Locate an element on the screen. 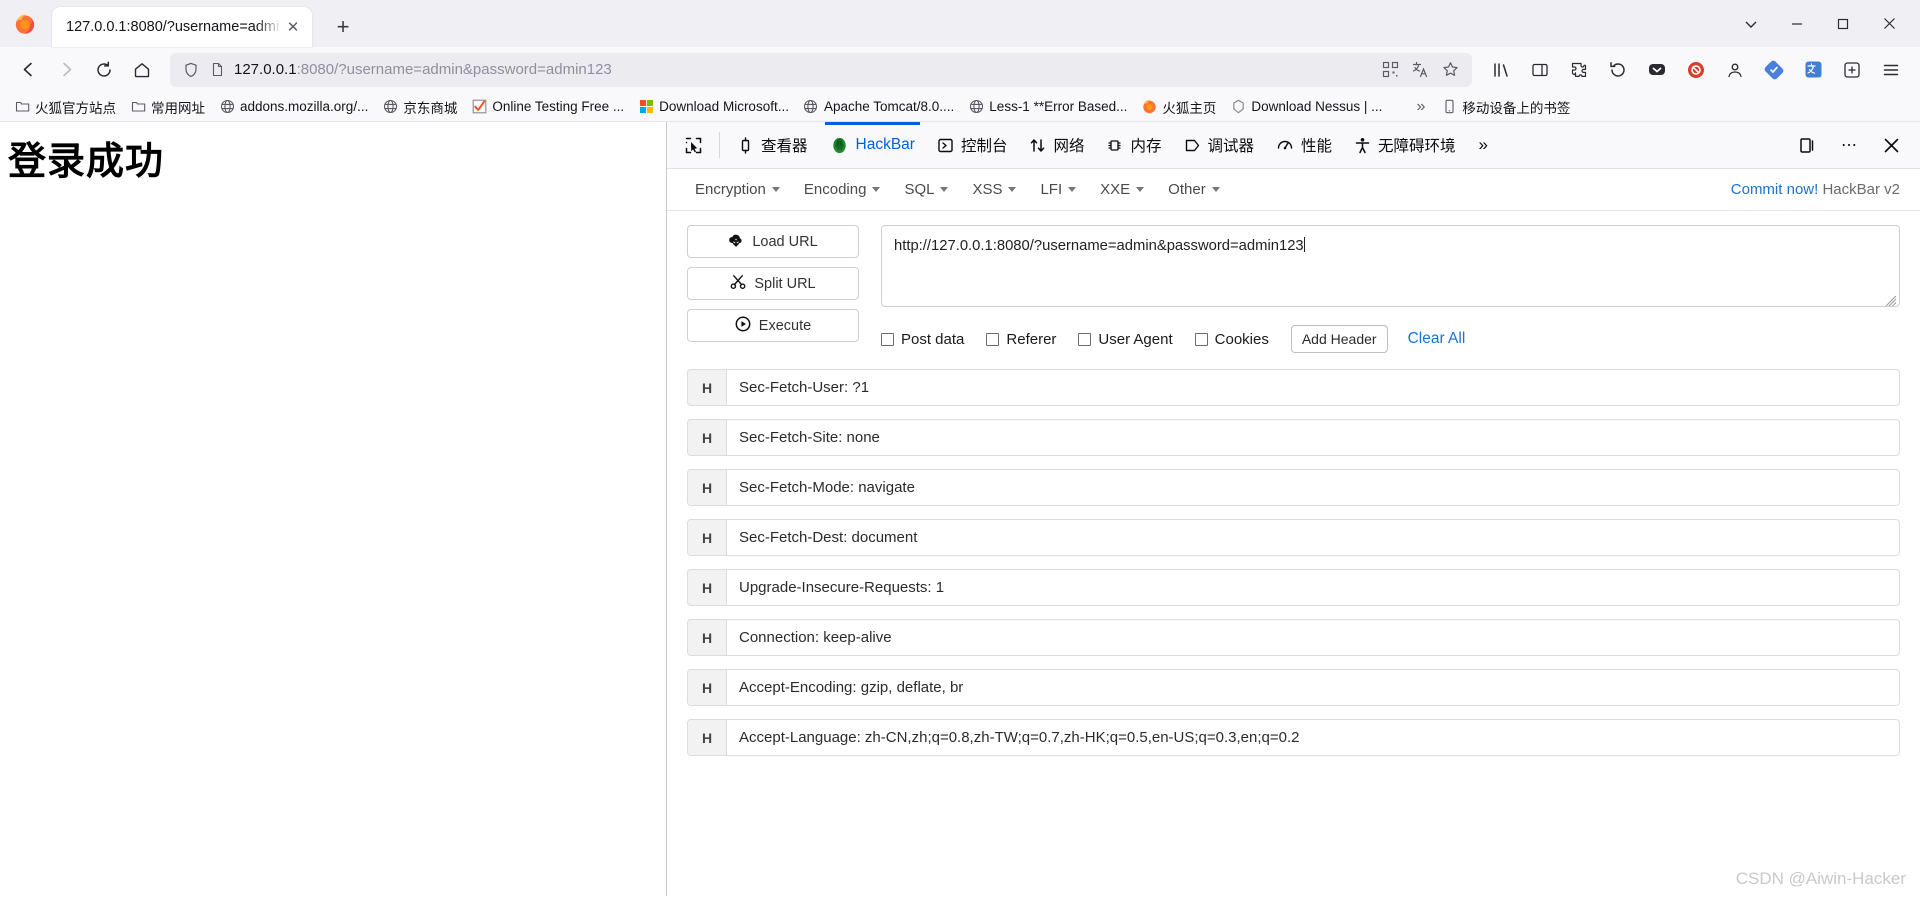  menu-lfi: LFI is located at coordinates (1058, 189).